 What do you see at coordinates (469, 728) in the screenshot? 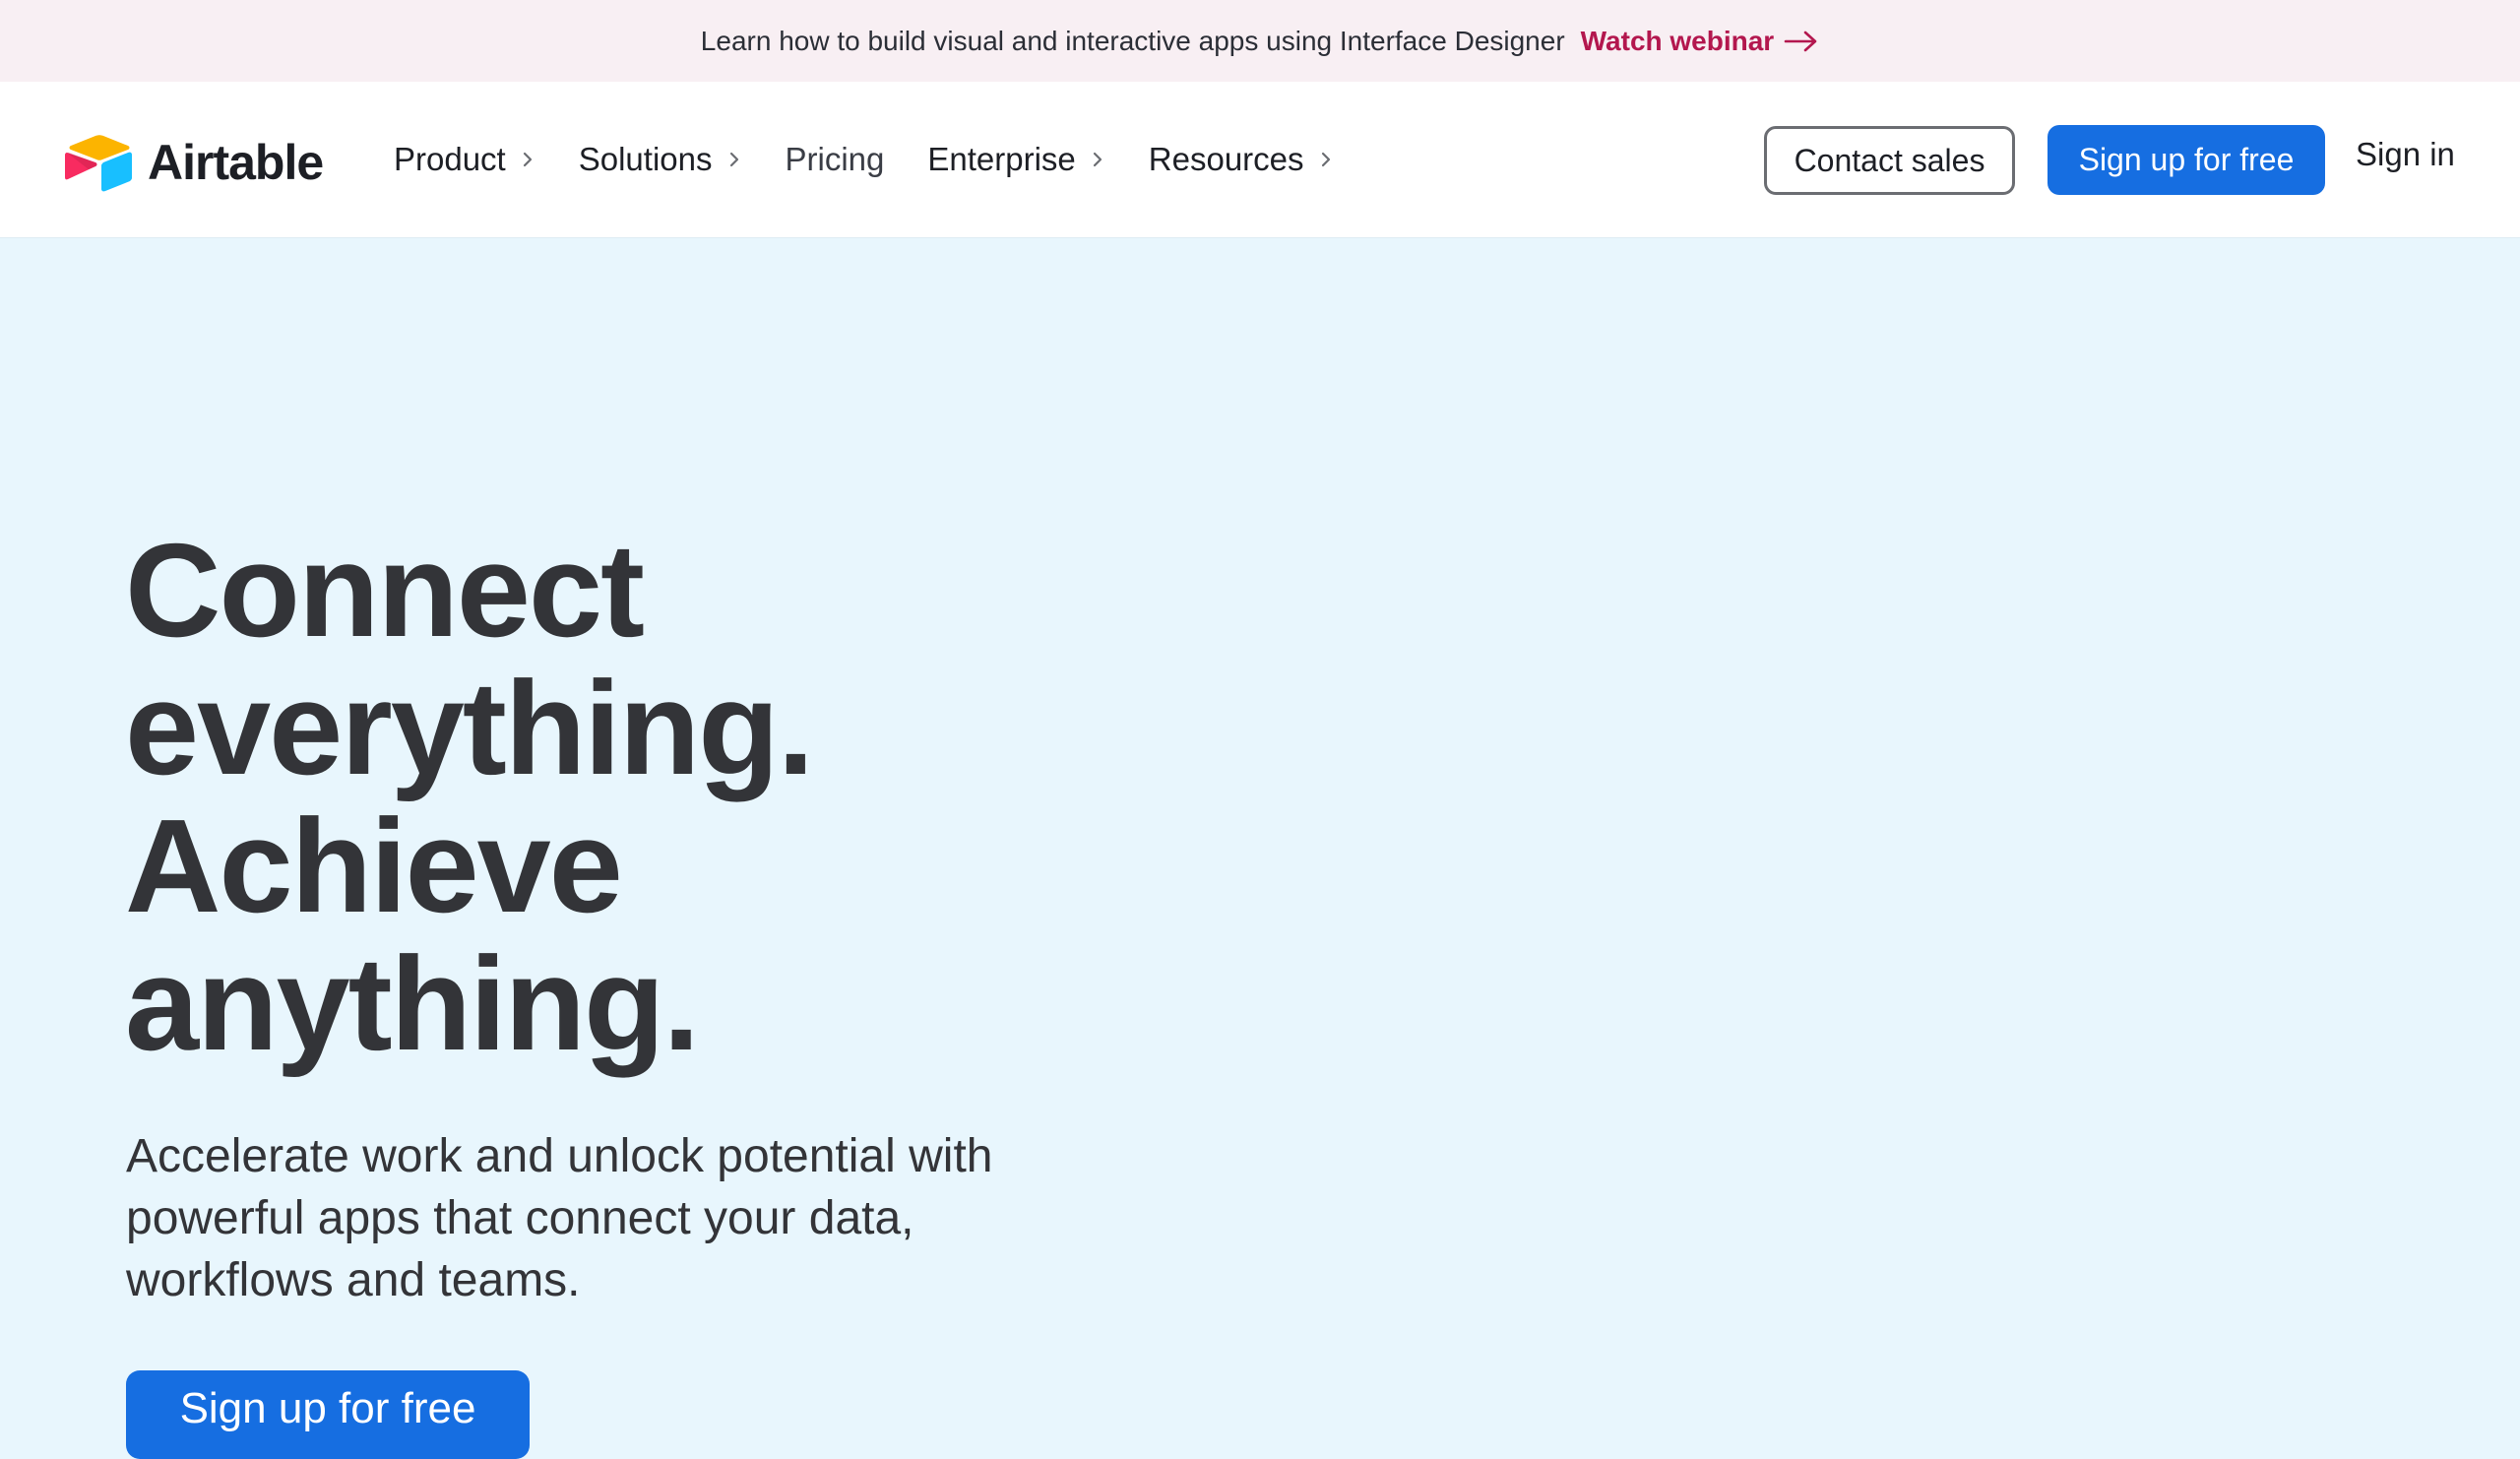
I see `hero-title-line: everything.` at bounding box center [469, 728].